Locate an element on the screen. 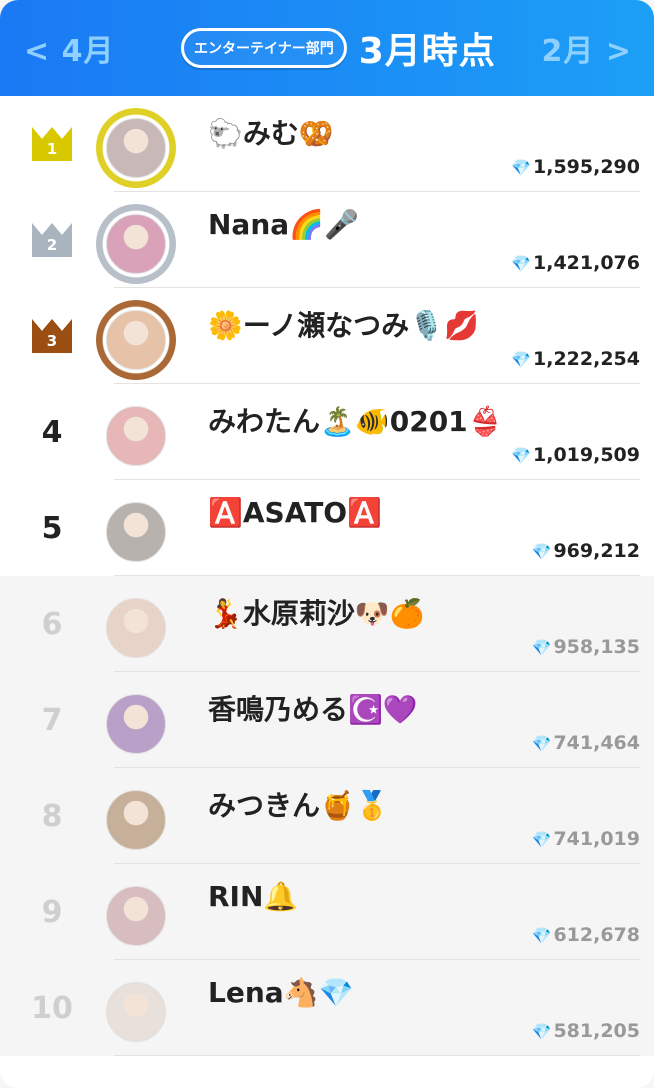 The height and width of the screenshot is (1088, 654). score: 💎 741,019 is located at coordinates (586, 839).